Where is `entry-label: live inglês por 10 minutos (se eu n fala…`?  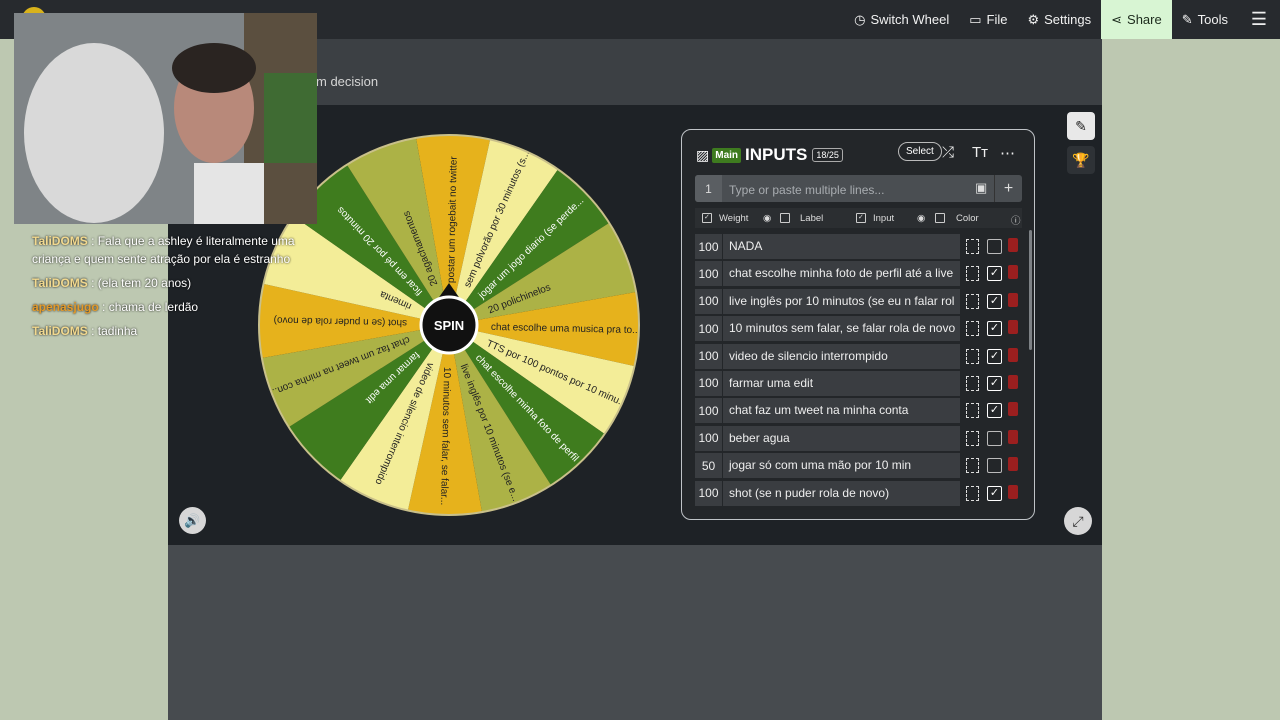
entry-label: live inglês por 10 minutos (se eu n fala… is located at coordinates (841, 301).